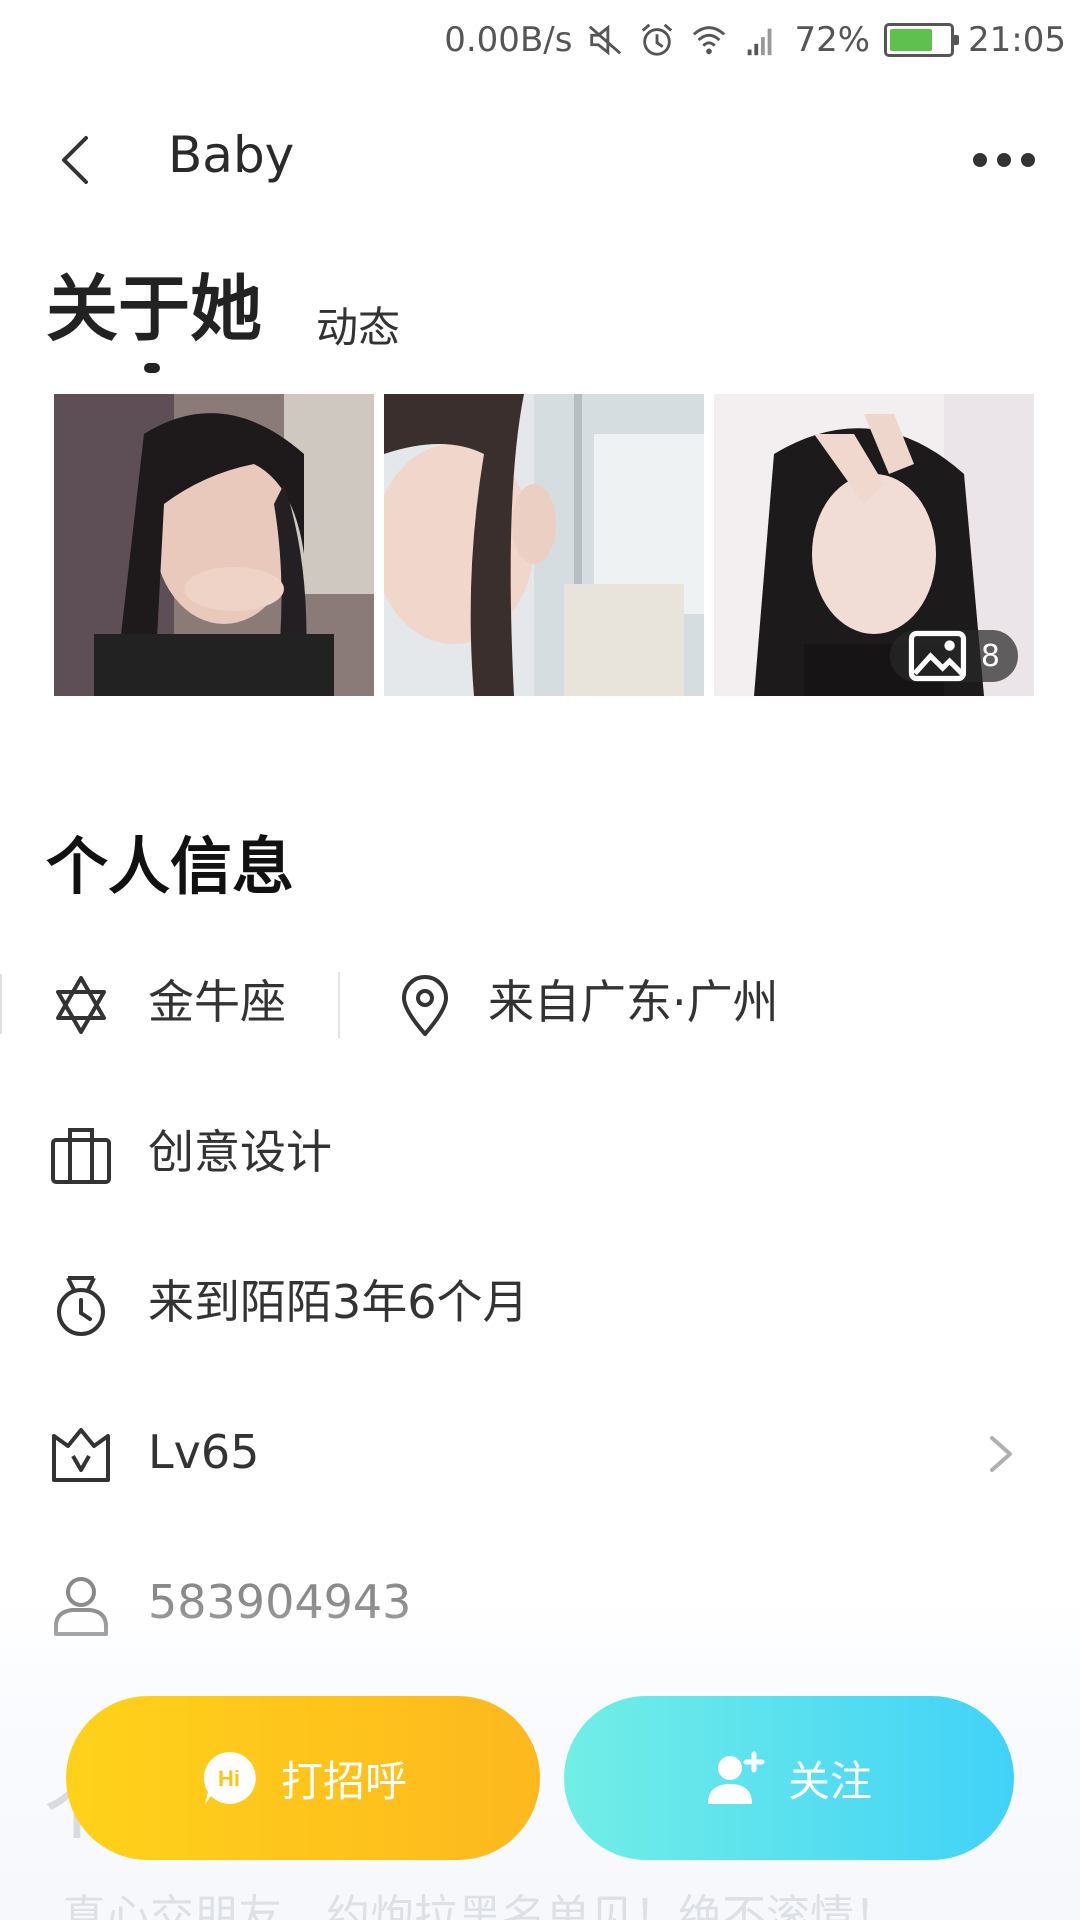 This screenshot has height=1920, width=1080. What do you see at coordinates (633, 1002) in the screenshot?
I see `location-label: 来自广东·广州` at bounding box center [633, 1002].